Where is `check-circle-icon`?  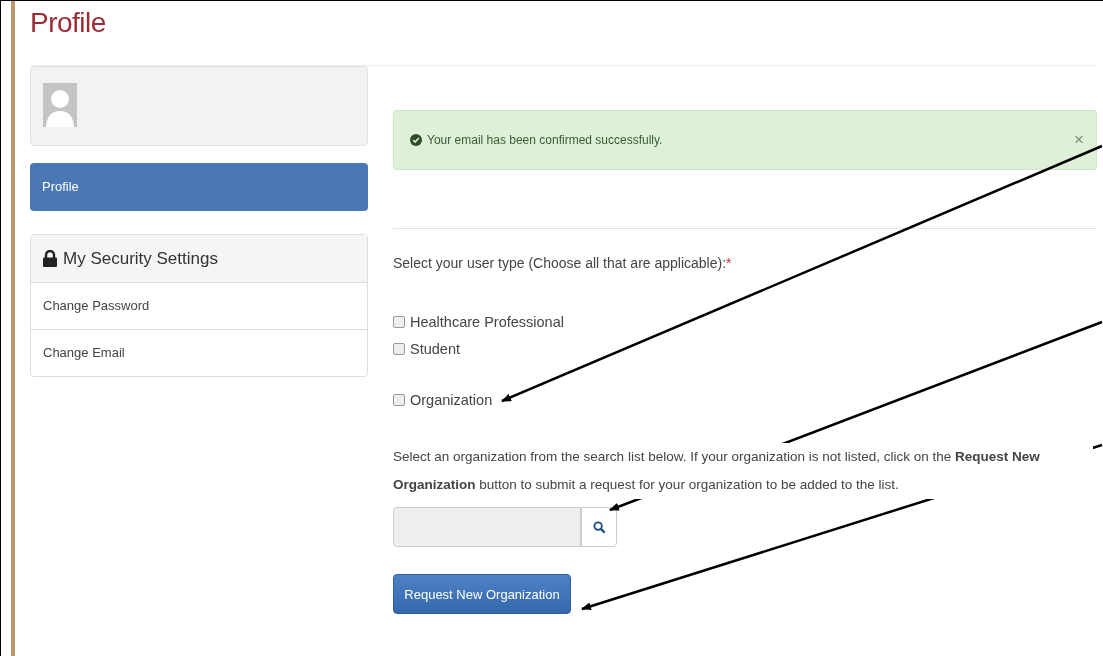
check-circle-icon is located at coordinates (416, 140).